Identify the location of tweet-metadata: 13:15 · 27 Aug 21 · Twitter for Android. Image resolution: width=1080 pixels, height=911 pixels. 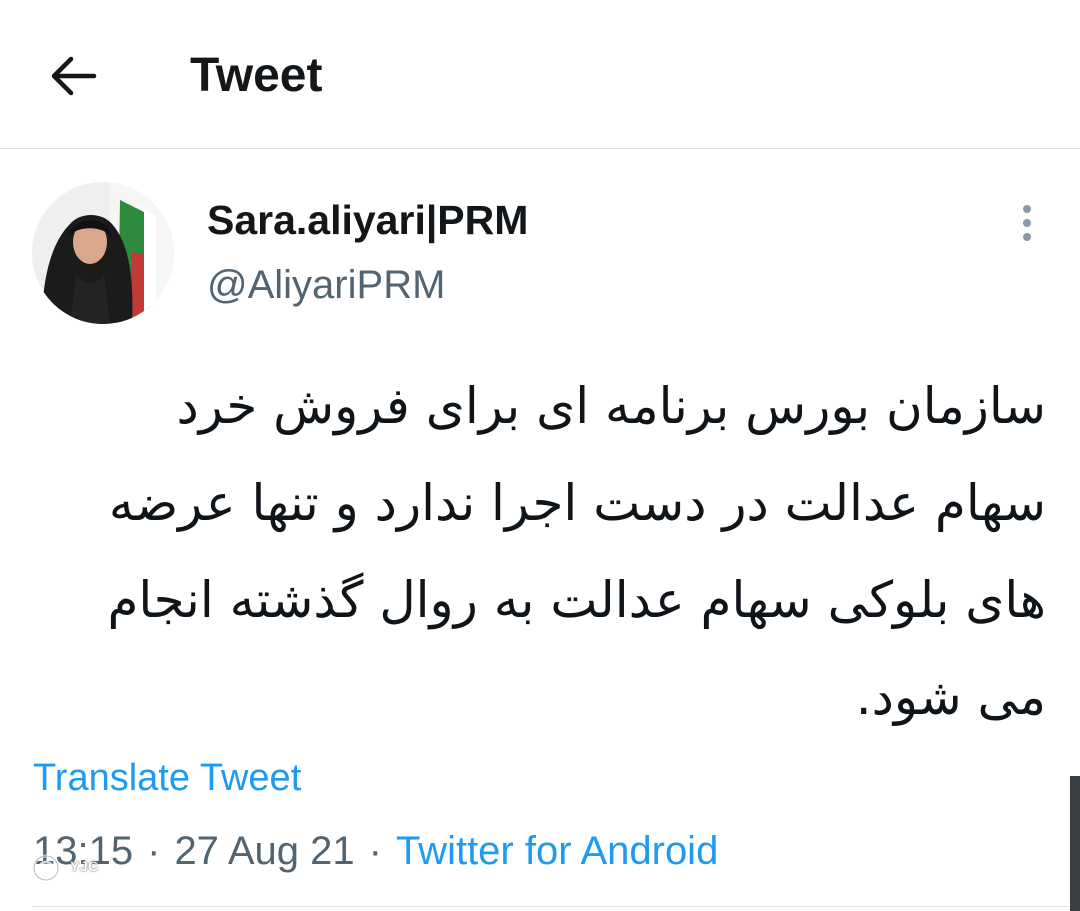
(375, 851).